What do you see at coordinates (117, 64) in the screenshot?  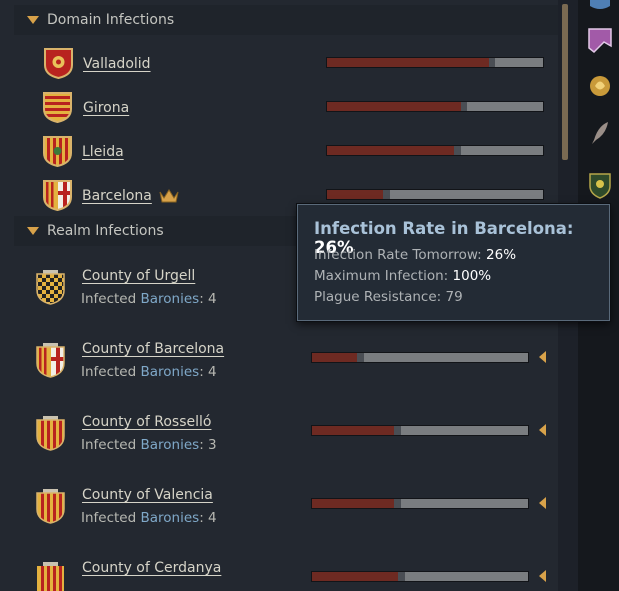 I see `domain-item-valladolid: Valladolid` at bounding box center [117, 64].